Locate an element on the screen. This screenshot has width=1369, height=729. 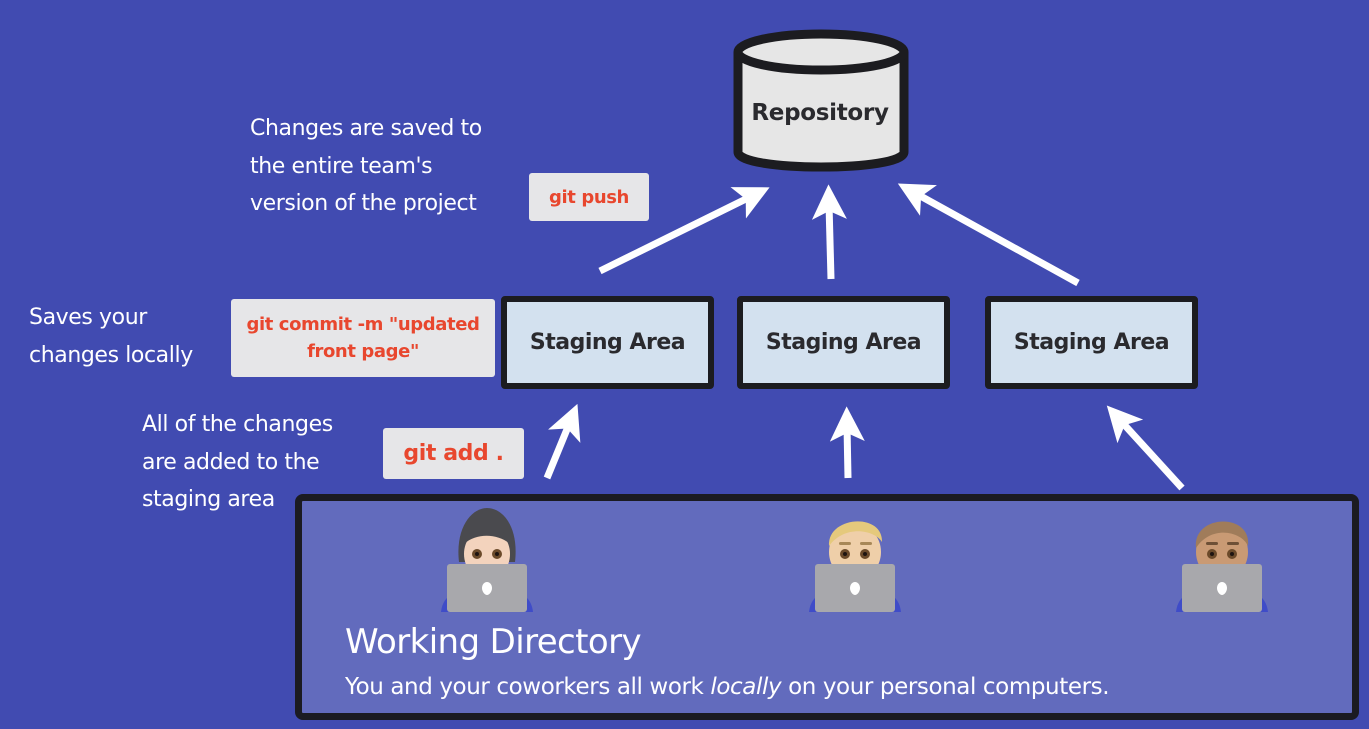
git-commit-command-line: git commit -m "updated is located at coordinates (363, 324).